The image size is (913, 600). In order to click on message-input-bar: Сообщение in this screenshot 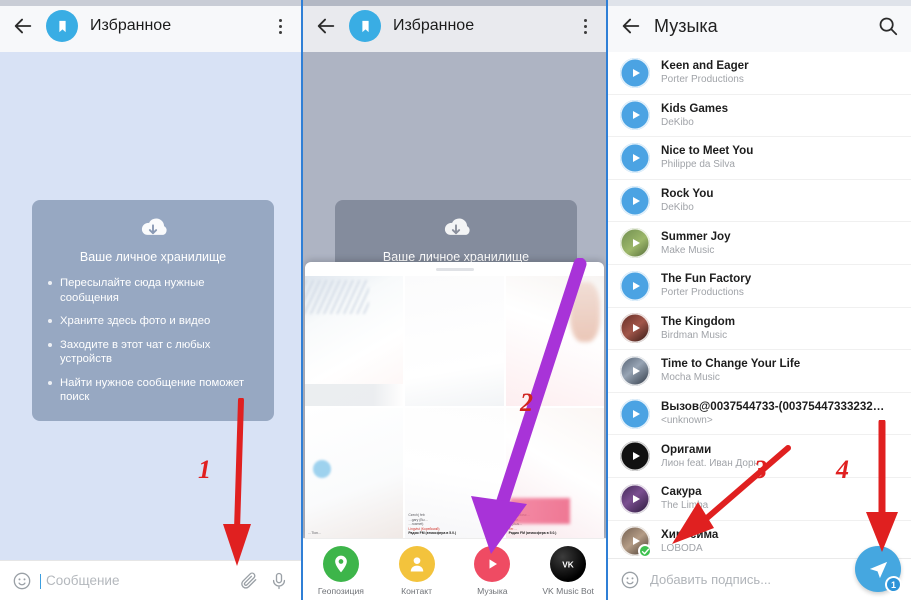, I will do `click(150, 580)`.